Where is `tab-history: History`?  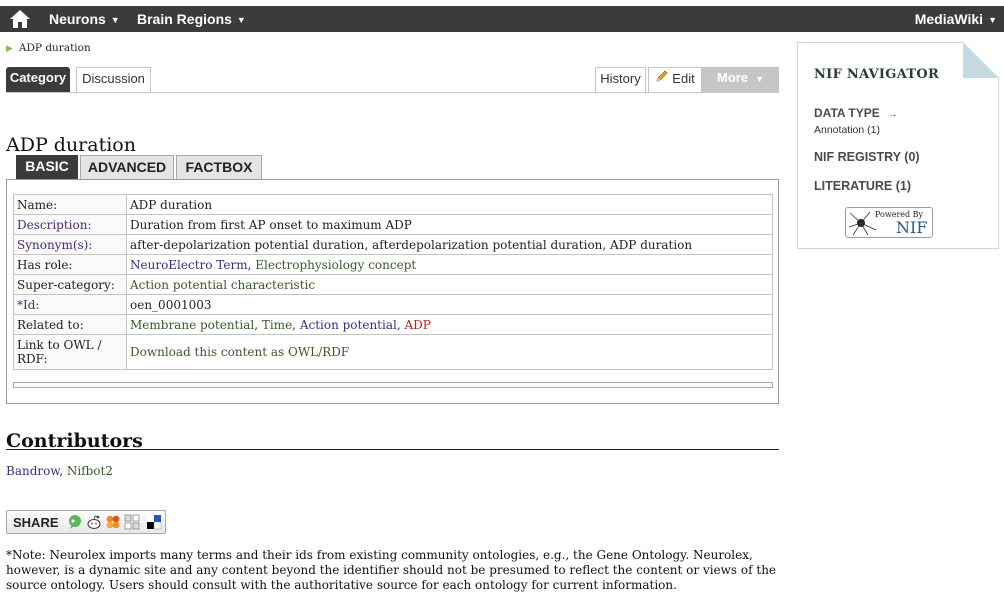
tab-history: History is located at coordinates (620, 79).